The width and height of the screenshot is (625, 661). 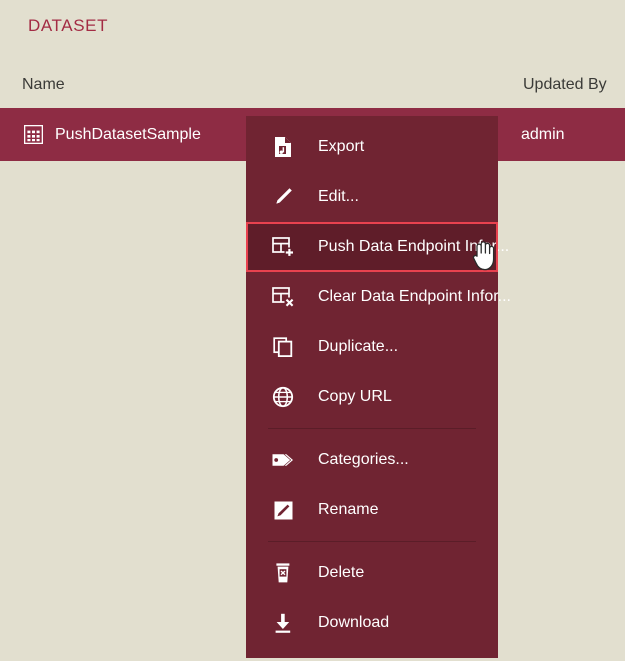 I want to click on menu-item-label: Download, so click(x=354, y=622).